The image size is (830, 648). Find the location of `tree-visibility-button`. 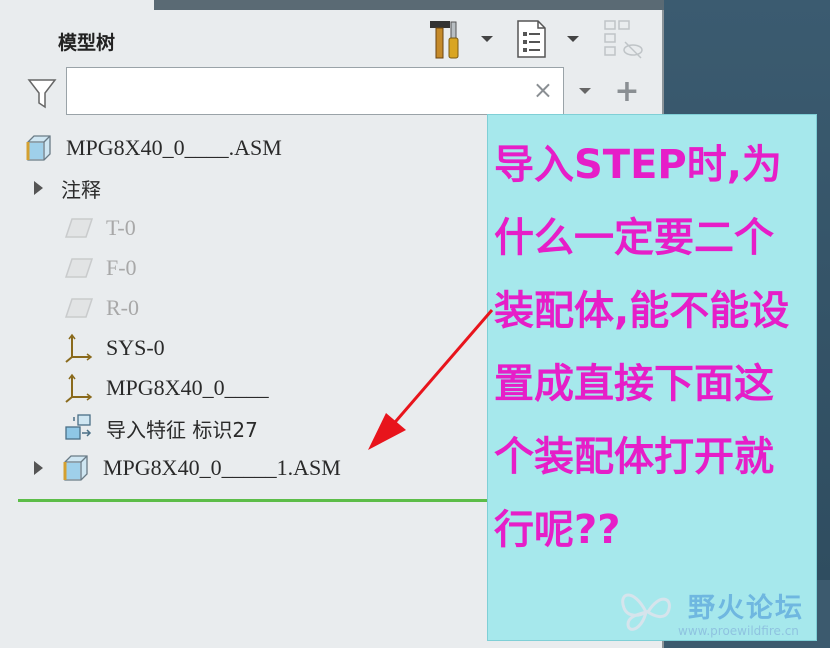

tree-visibility-button is located at coordinates (623, 39).